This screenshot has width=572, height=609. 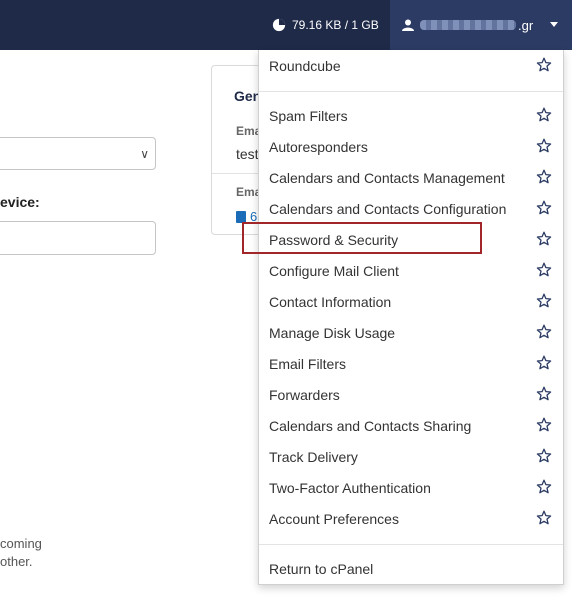 What do you see at coordinates (370, 425) in the screenshot?
I see `menu-item-label: Calendars and Contacts Sharing` at bounding box center [370, 425].